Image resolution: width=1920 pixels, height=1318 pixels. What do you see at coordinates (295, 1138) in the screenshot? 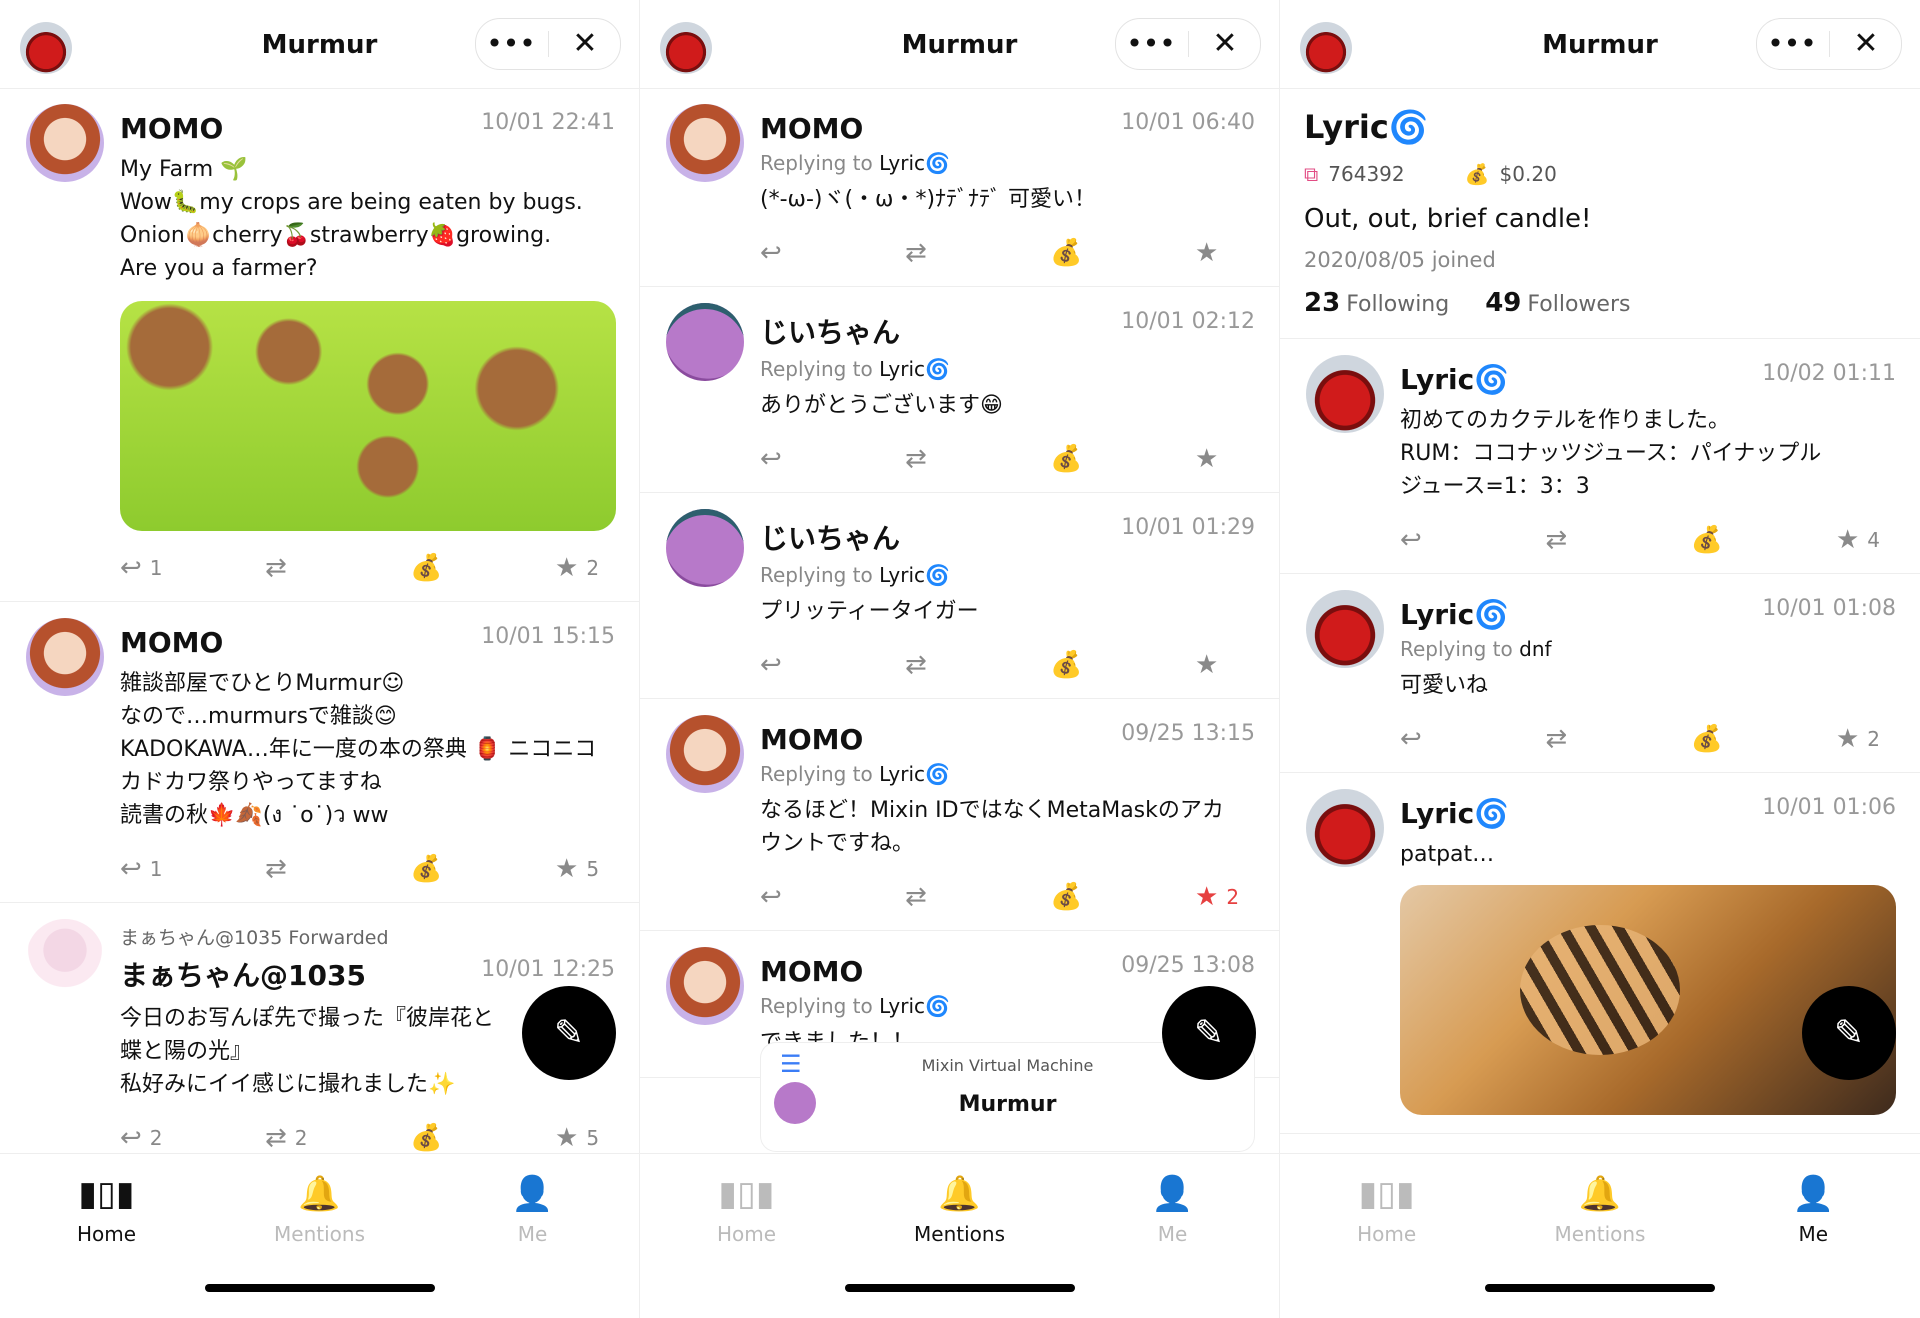
I see `repost-button: ⇄ 2` at bounding box center [295, 1138].